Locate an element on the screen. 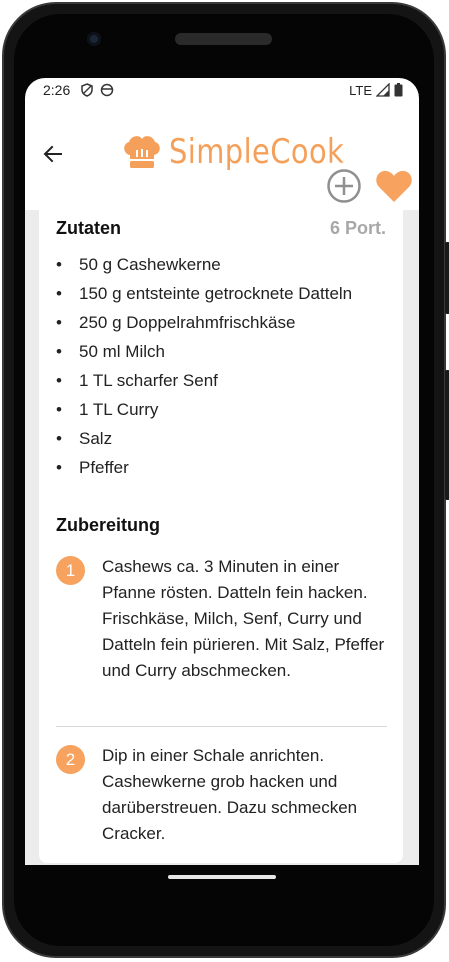 The image size is (449, 962). network-label: LTE is located at coordinates (360, 90).